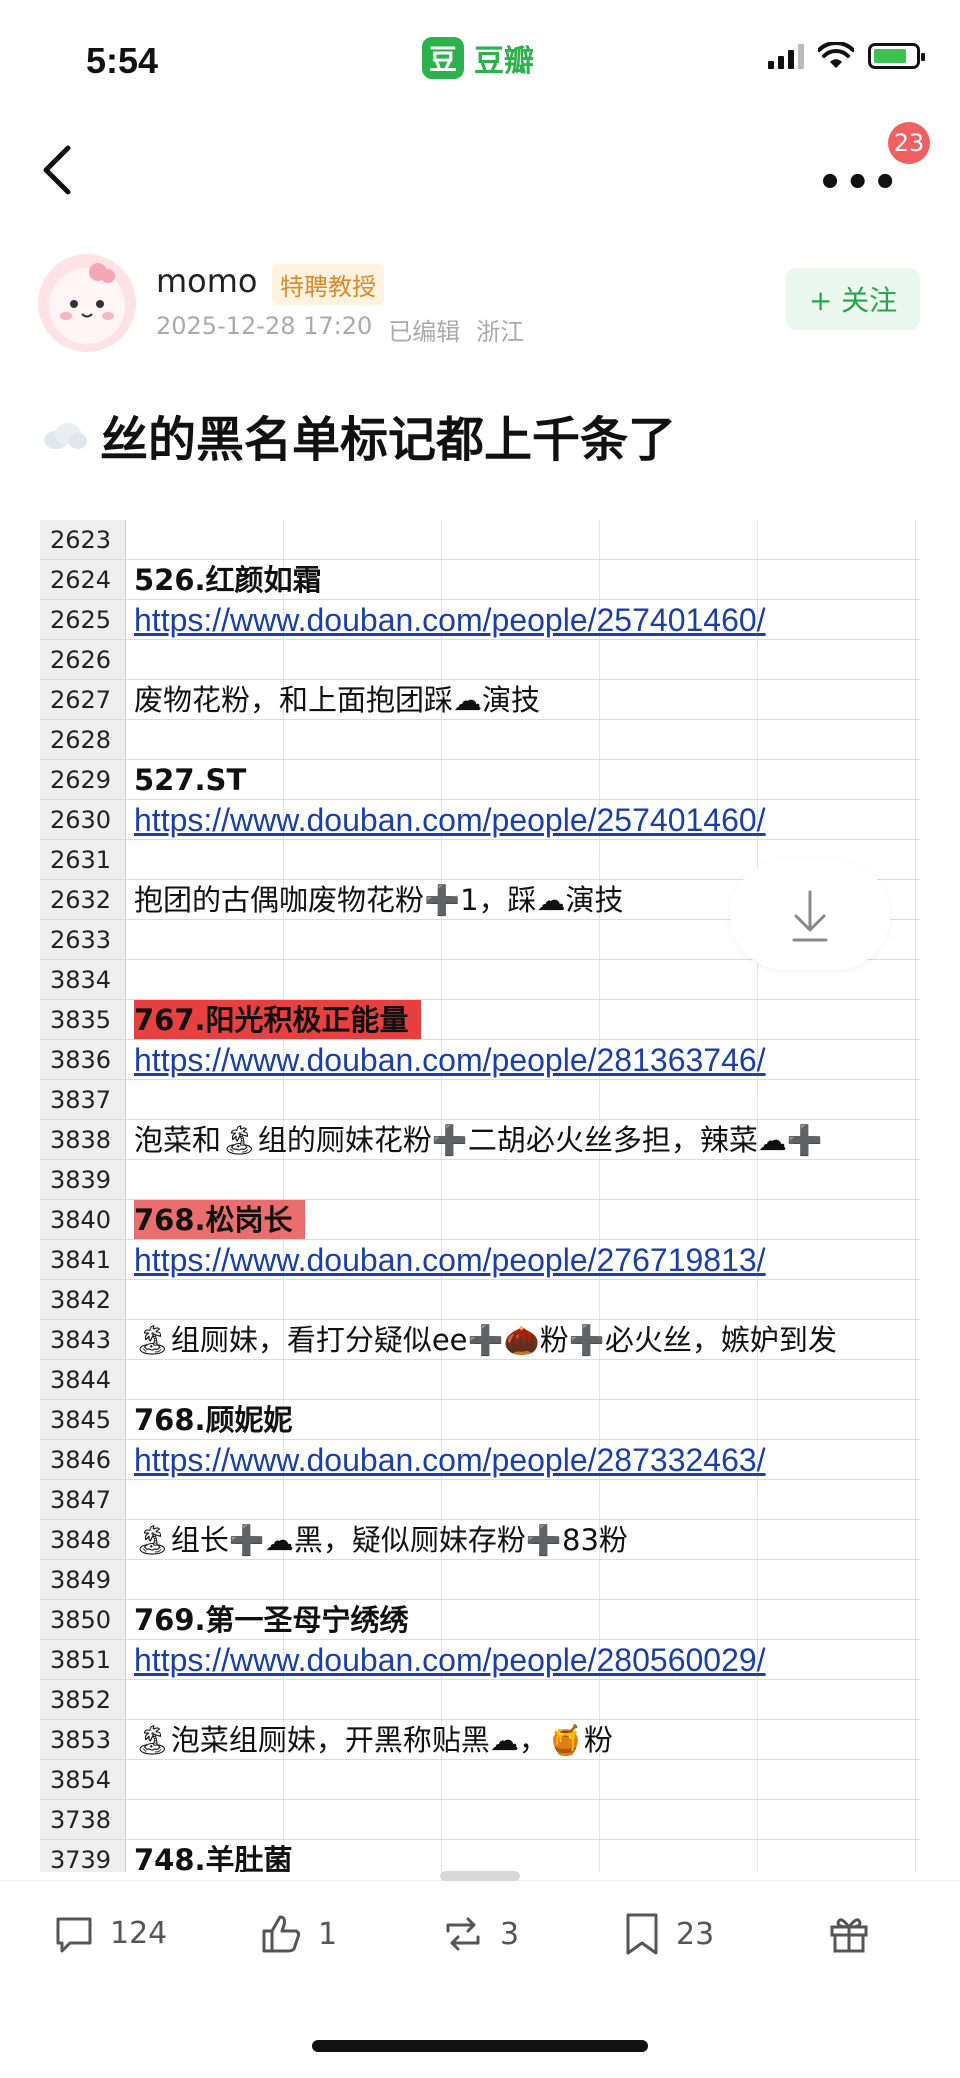 Image resolution: width=960 pixels, height=2078 pixels. I want to click on system-icons, so click(846, 56).